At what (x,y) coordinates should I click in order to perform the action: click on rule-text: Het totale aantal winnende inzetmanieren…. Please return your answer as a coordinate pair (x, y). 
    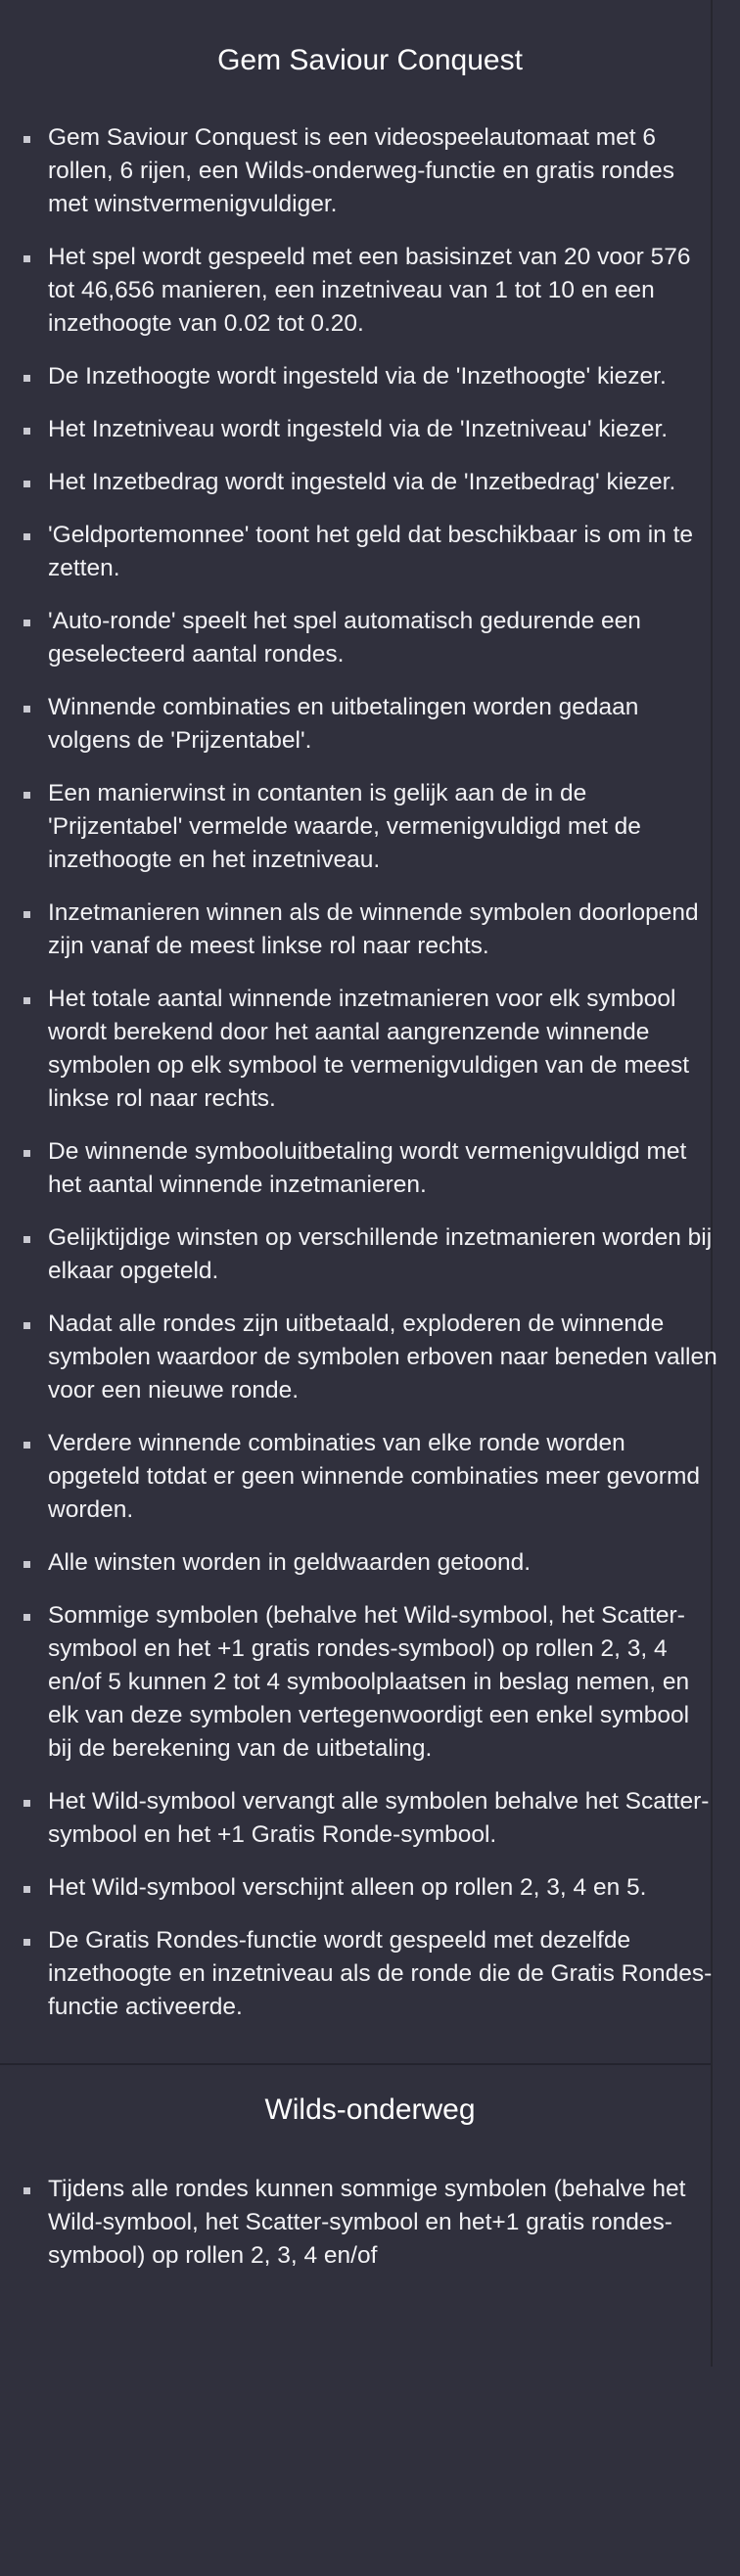
    Looking at the image, I should click on (369, 1049).